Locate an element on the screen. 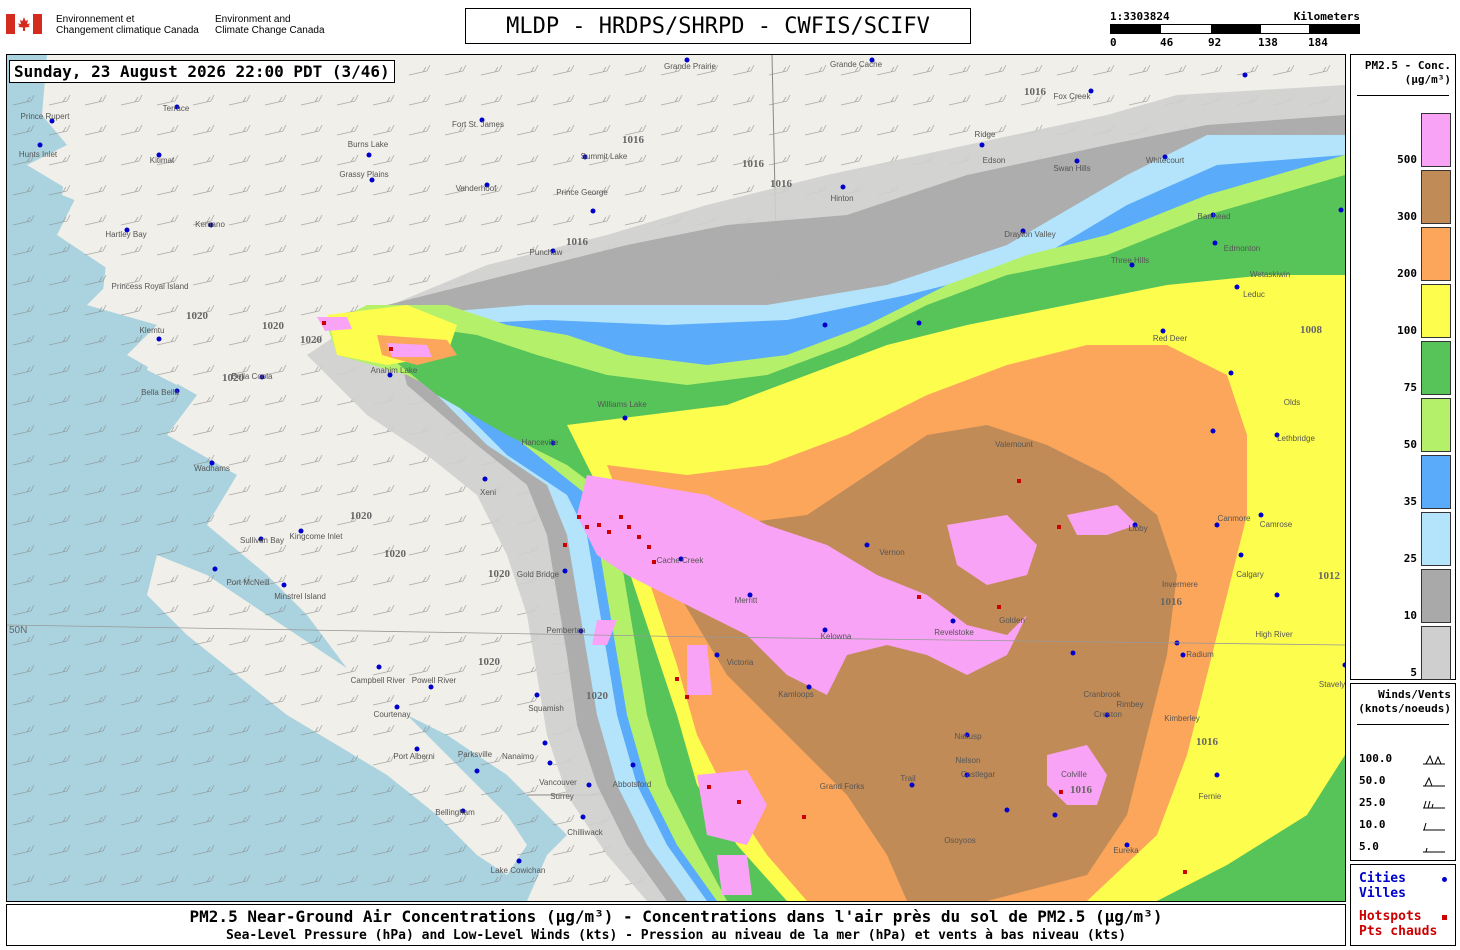 This screenshot has height=950, width=1460. legend-value-75: 75 is located at coordinates (1410, 387).